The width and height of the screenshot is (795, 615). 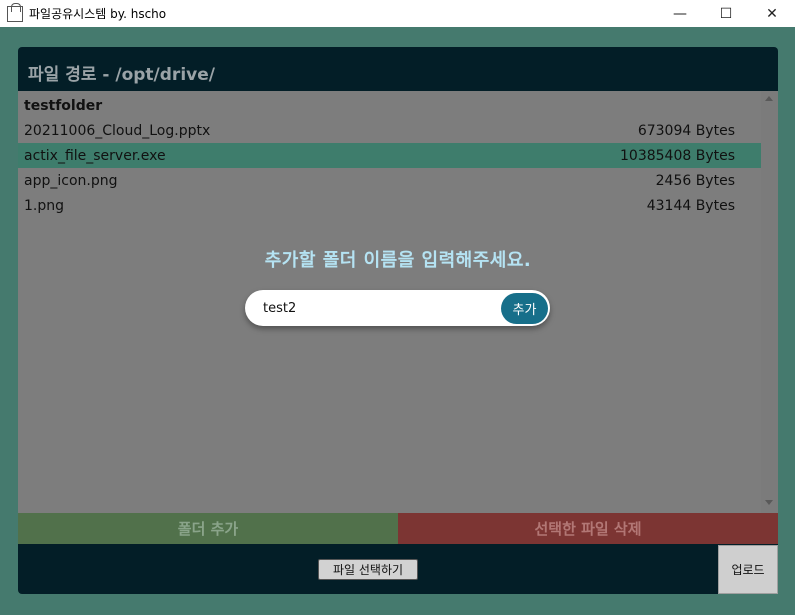 What do you see at coordinates (769, 98) in the screenshot?
I see `scroll-up-arrow-icon` at bounding box center [769, 98].